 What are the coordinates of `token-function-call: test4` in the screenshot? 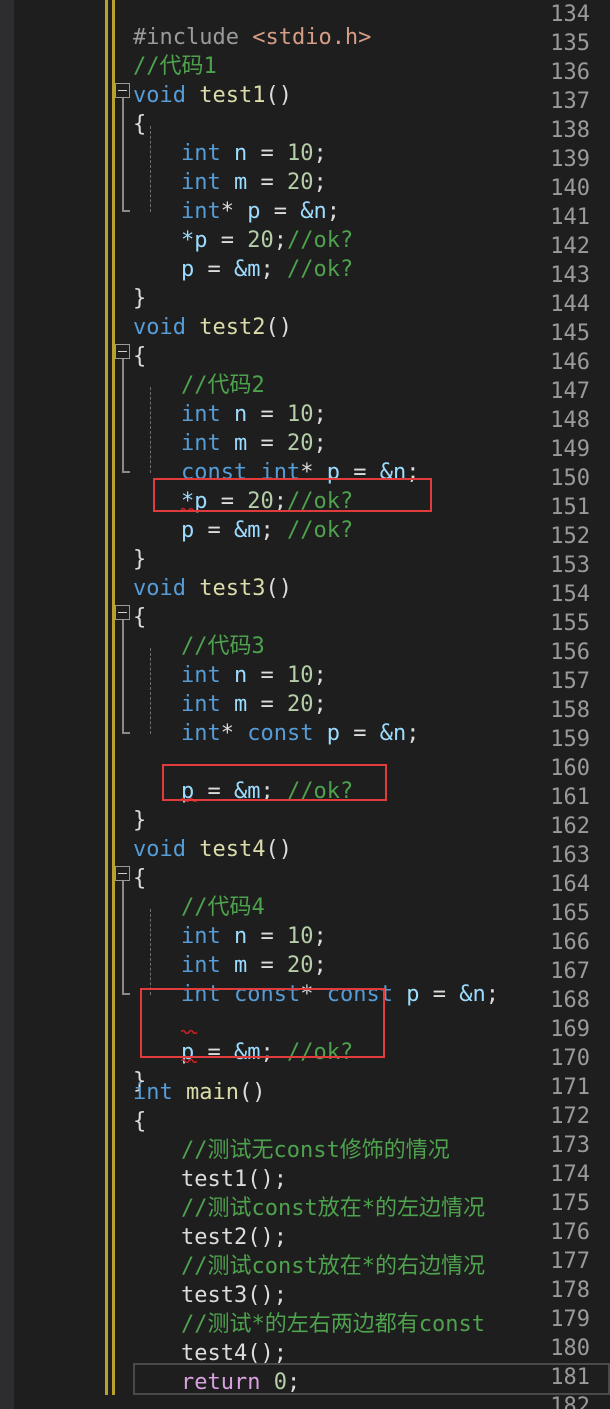 It's located at (214, 1353).